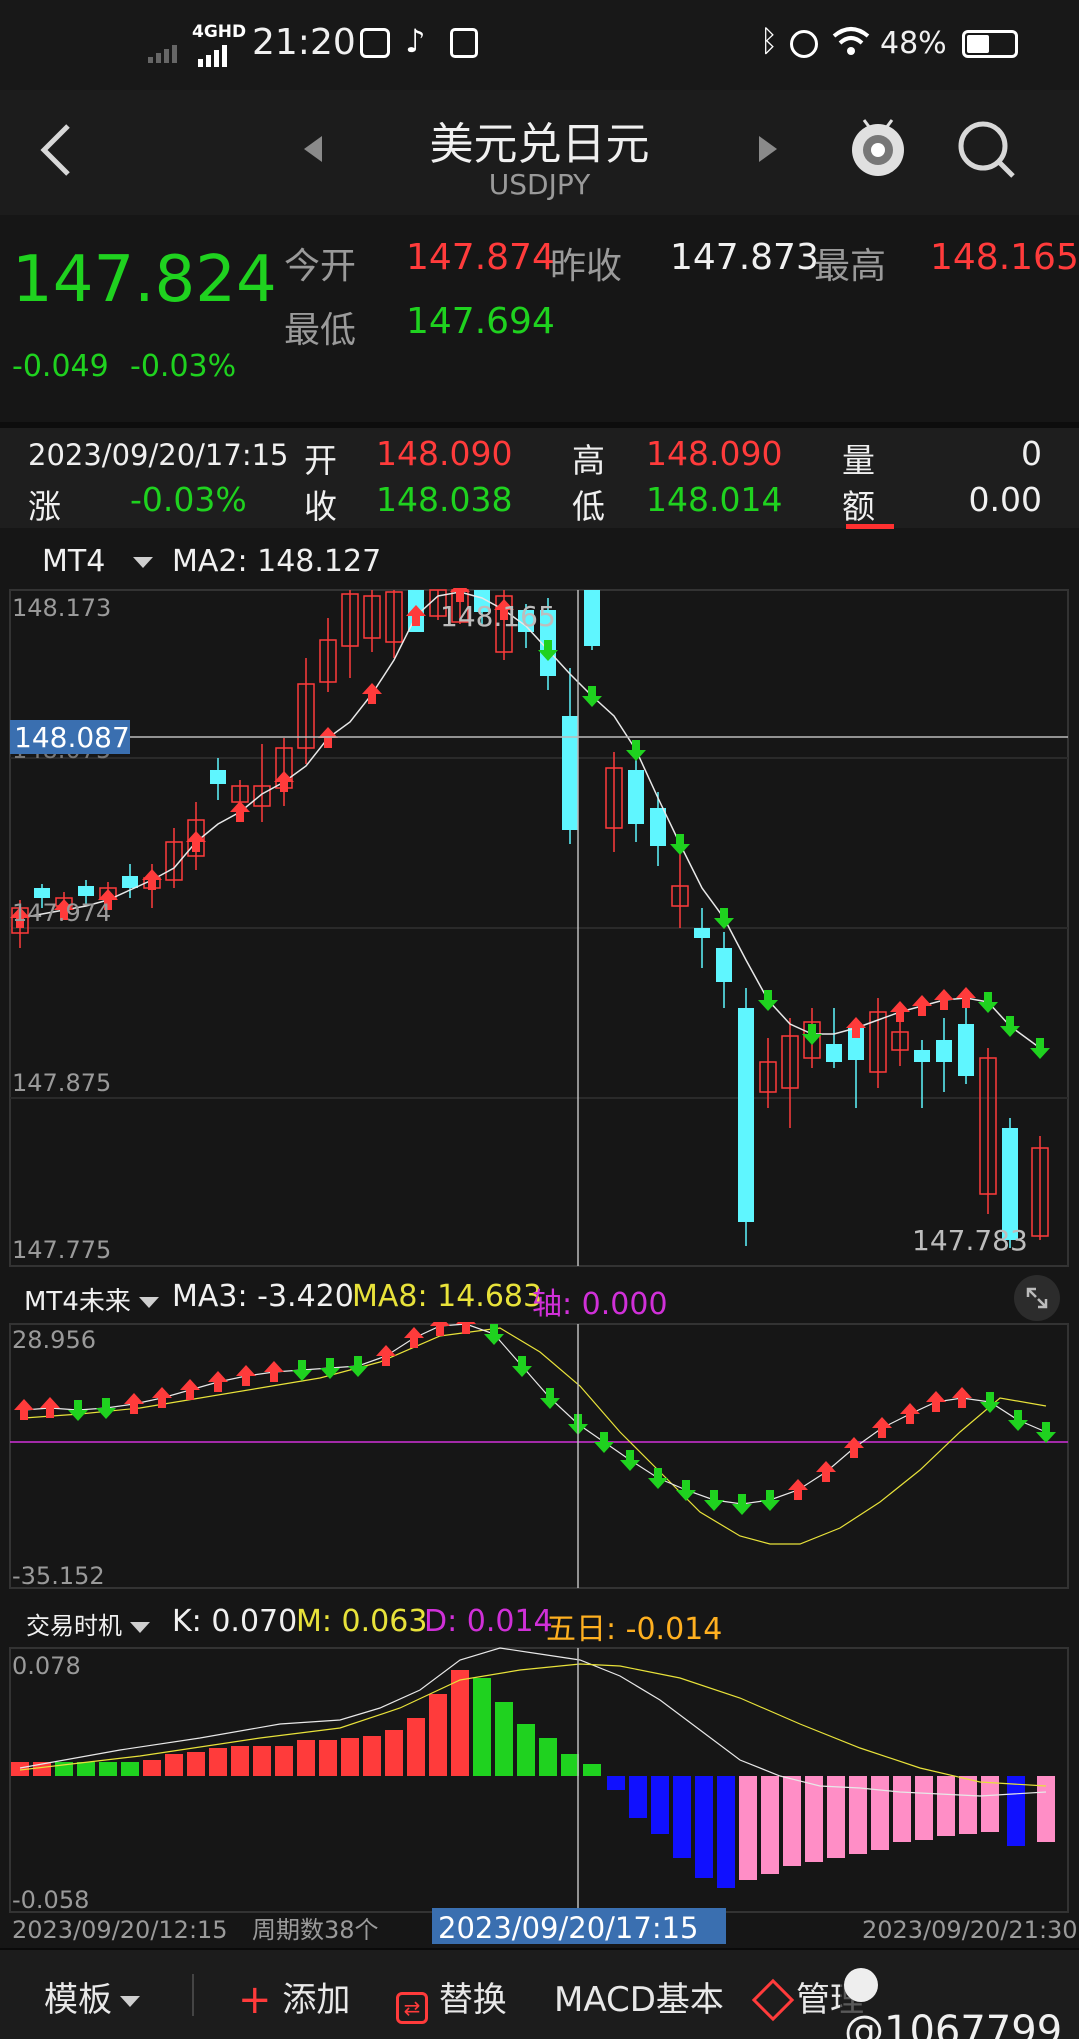  What do you see at coordinates (101, 561) in the screenshot?
I see `main-indicator-select: MT4` at bounding box center [101, 561].